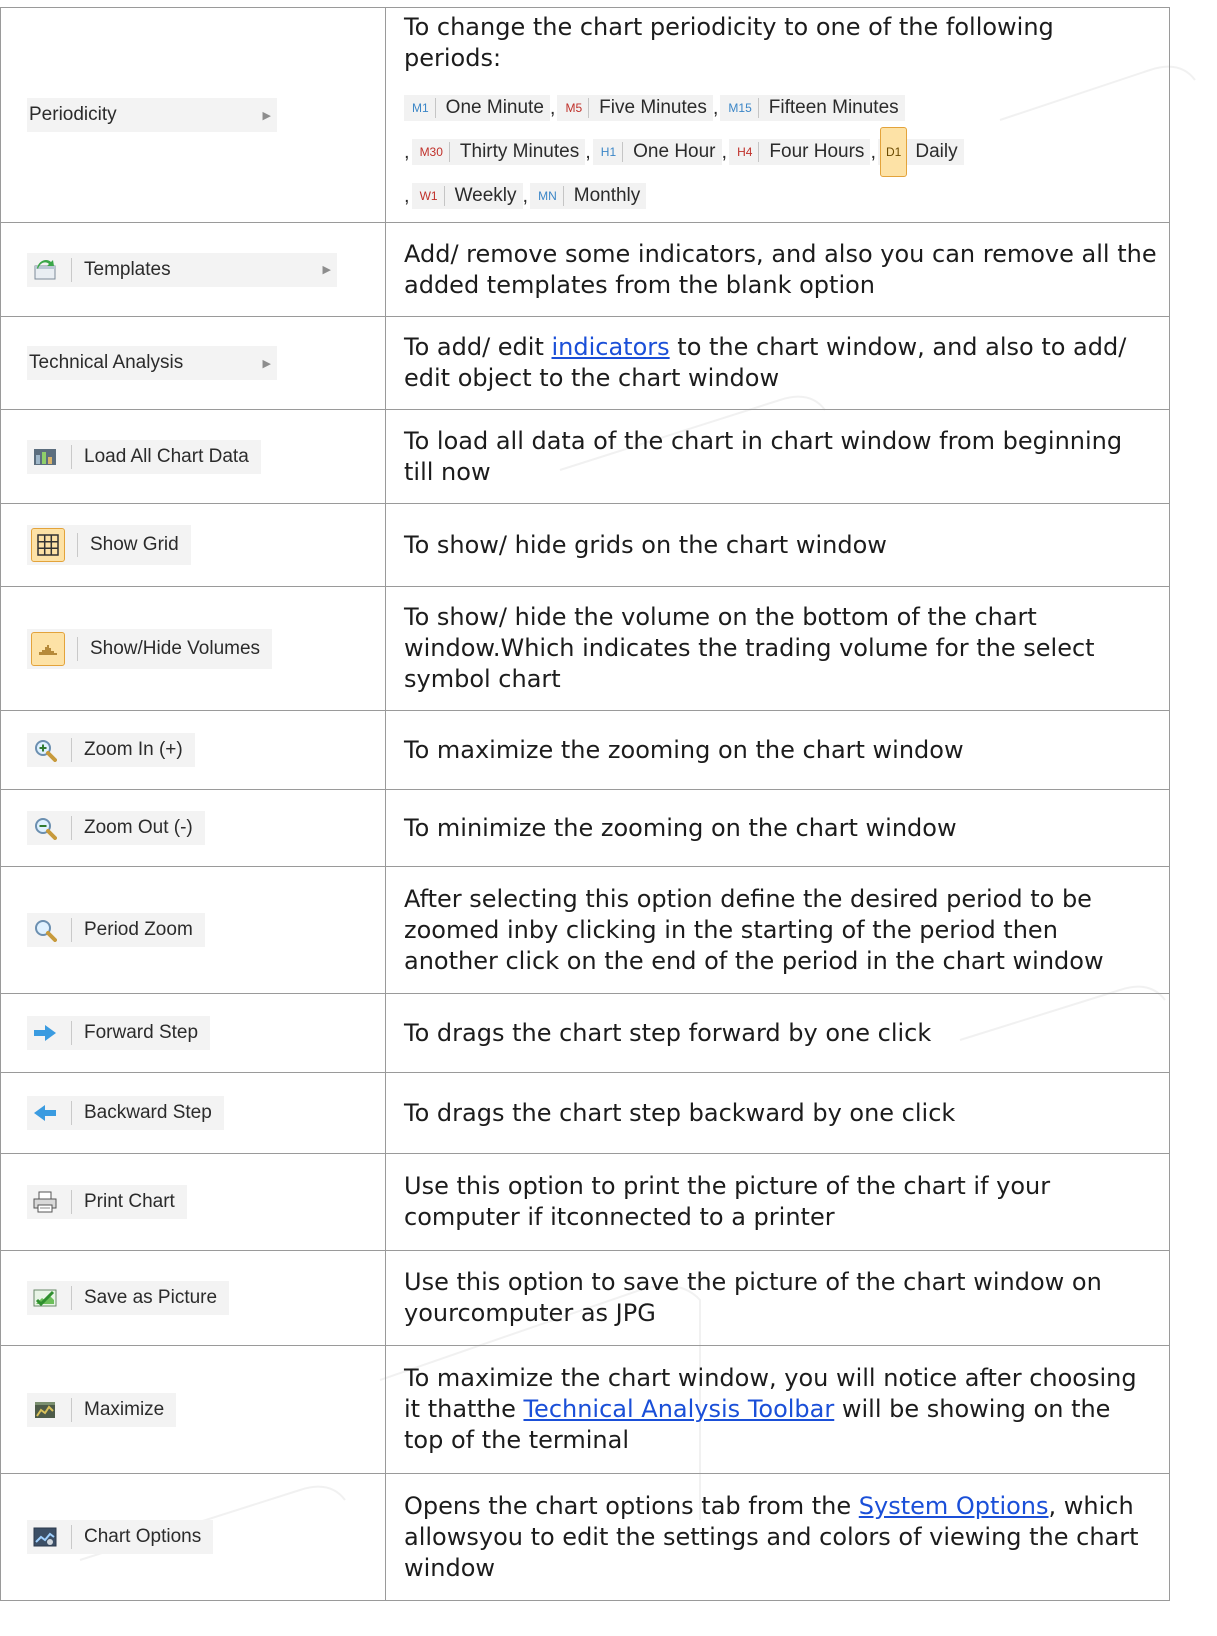 The image size is (1217, 1636). What do you see at coordinates (166, 456) in the screenshot?
I see `menu-item-label: Load All Chart Data` at bounding box center [166, 456].